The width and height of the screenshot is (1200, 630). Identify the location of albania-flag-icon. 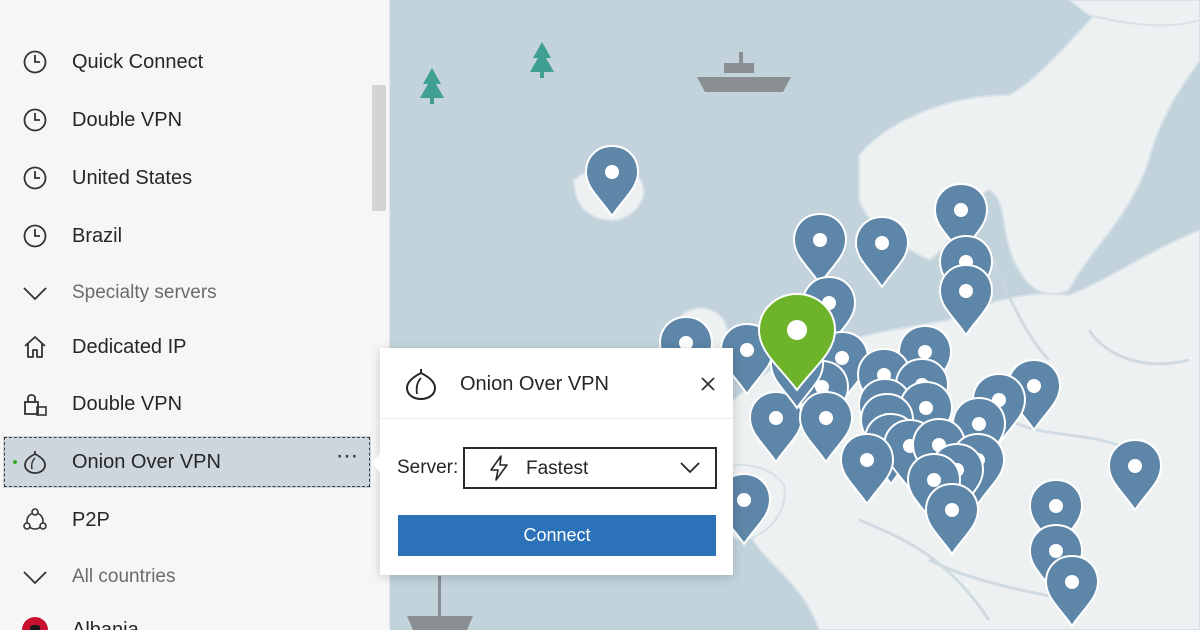
(35, 623).